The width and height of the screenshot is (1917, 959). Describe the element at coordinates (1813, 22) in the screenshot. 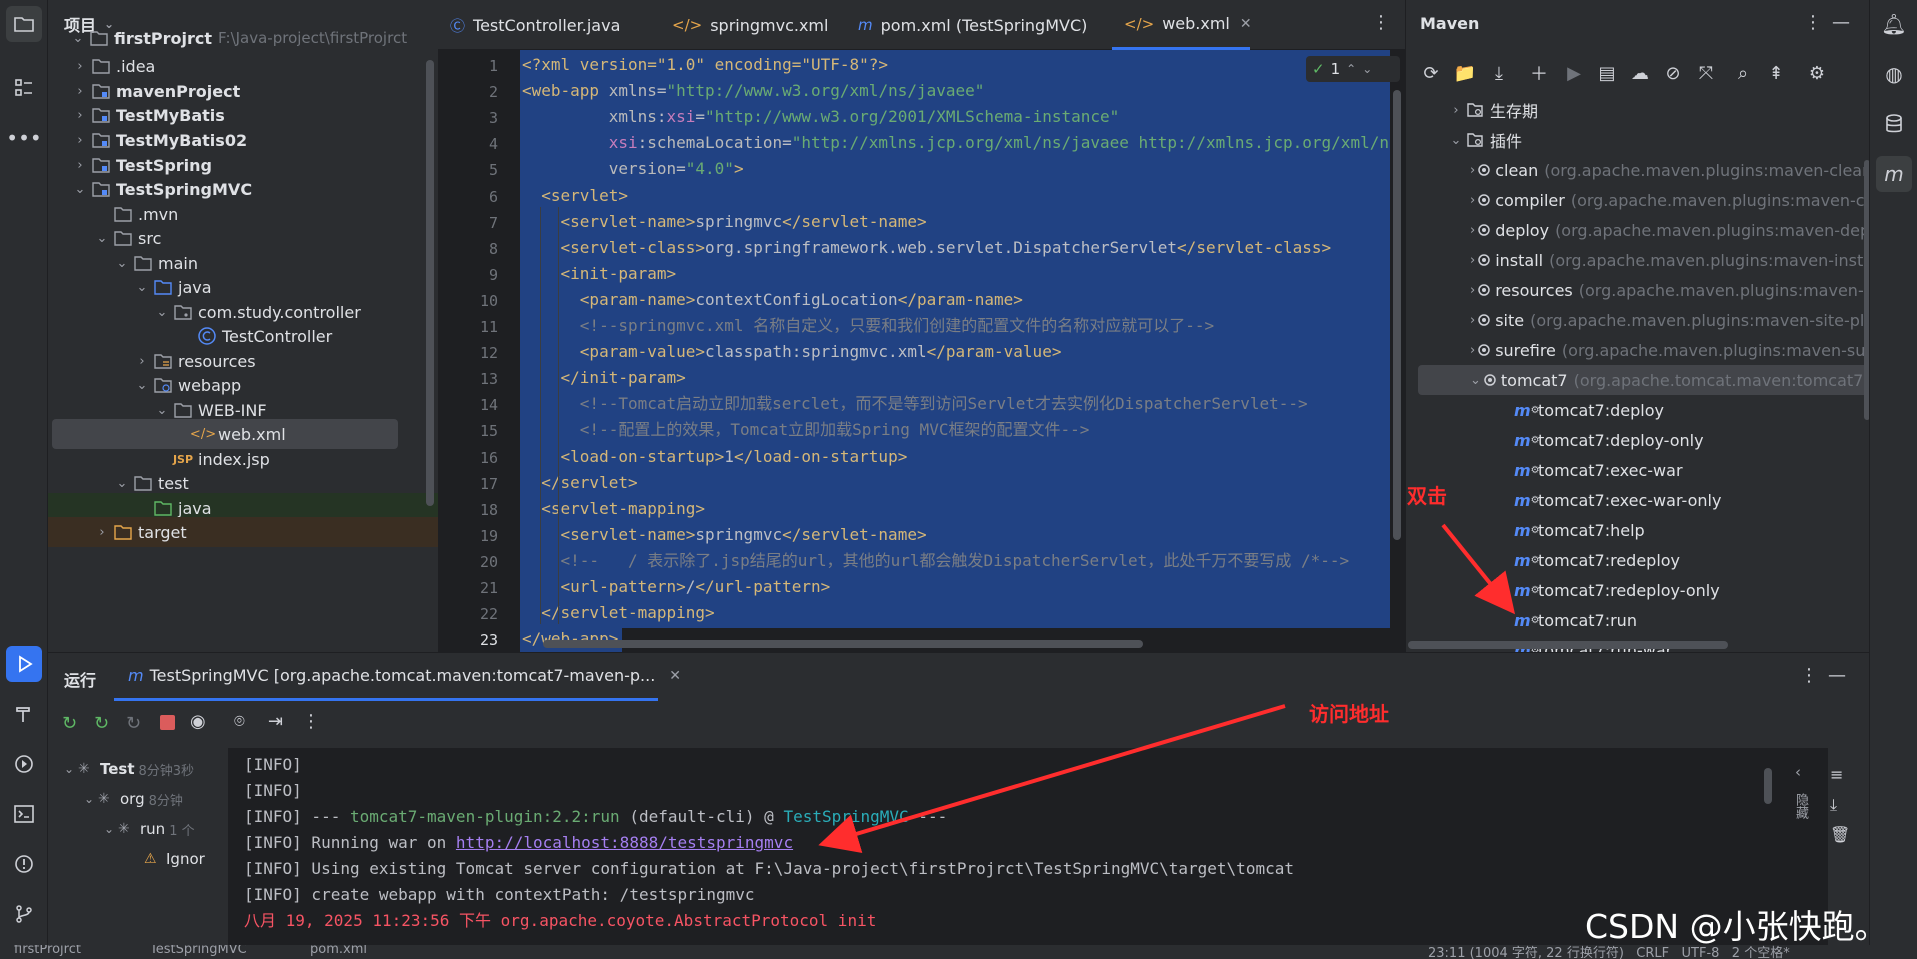

I see `maven-options-icon: ⋮` at that location.